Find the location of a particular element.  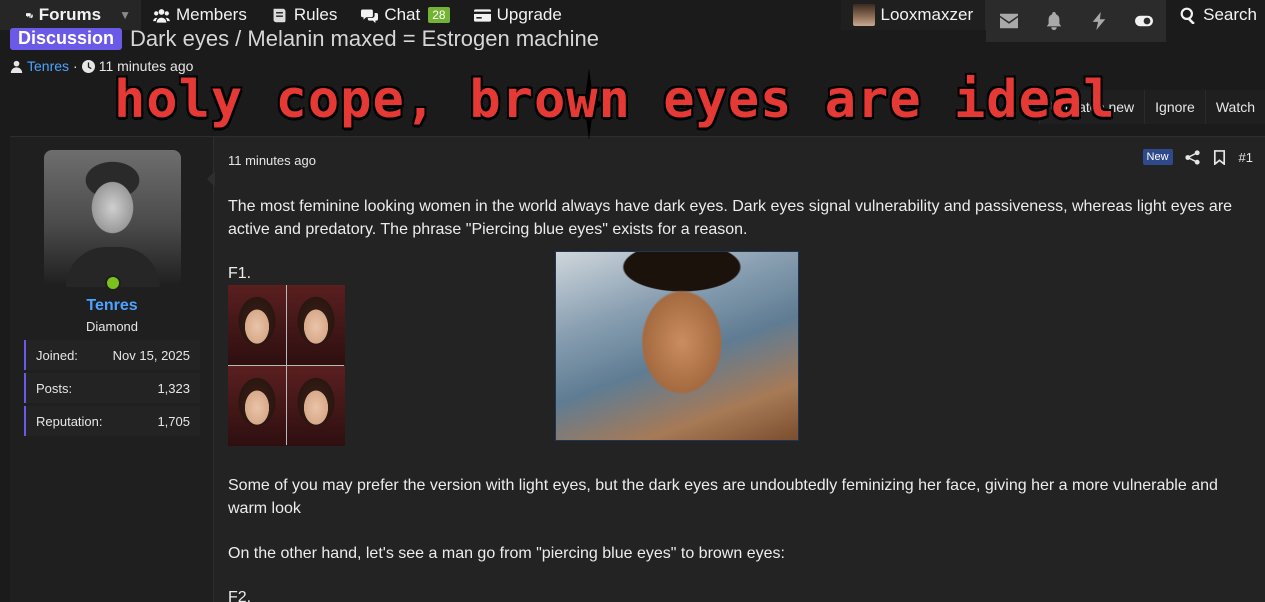

members-icon is located at coordinates (161, 15).